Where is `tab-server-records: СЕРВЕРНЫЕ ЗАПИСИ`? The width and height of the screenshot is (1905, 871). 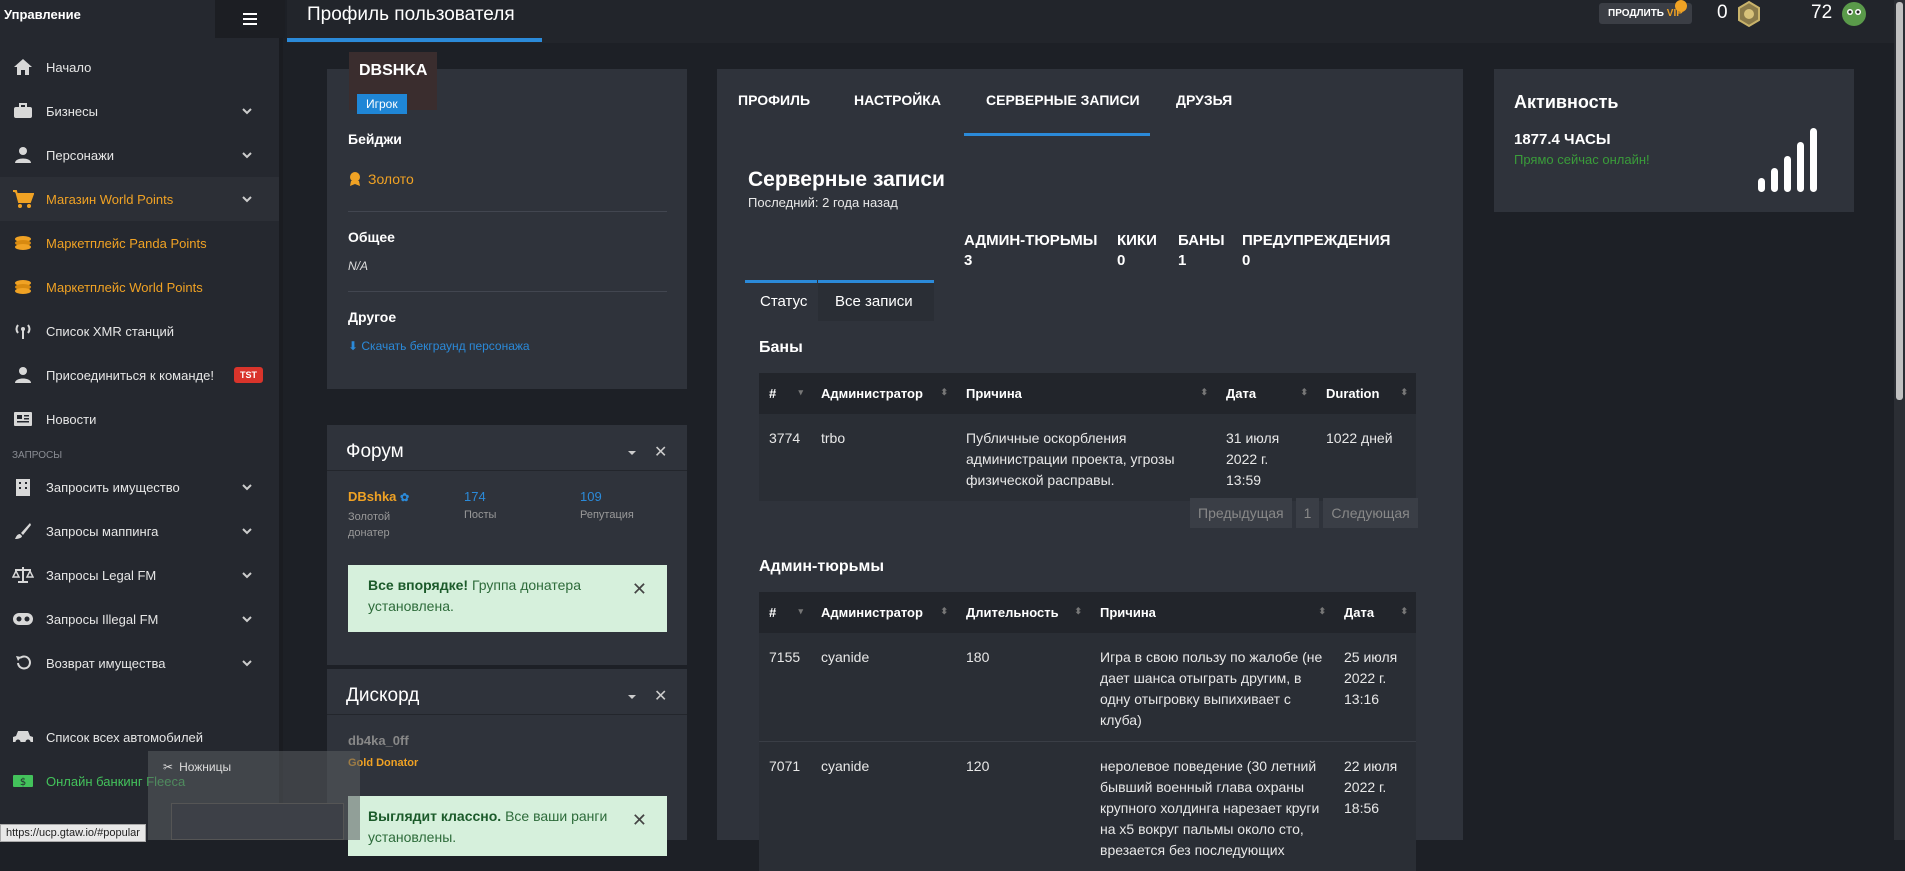 tab-server-records: СЕРВЕРНЫЕ ЗАПИСИ is located at coordinates (1063, 100).